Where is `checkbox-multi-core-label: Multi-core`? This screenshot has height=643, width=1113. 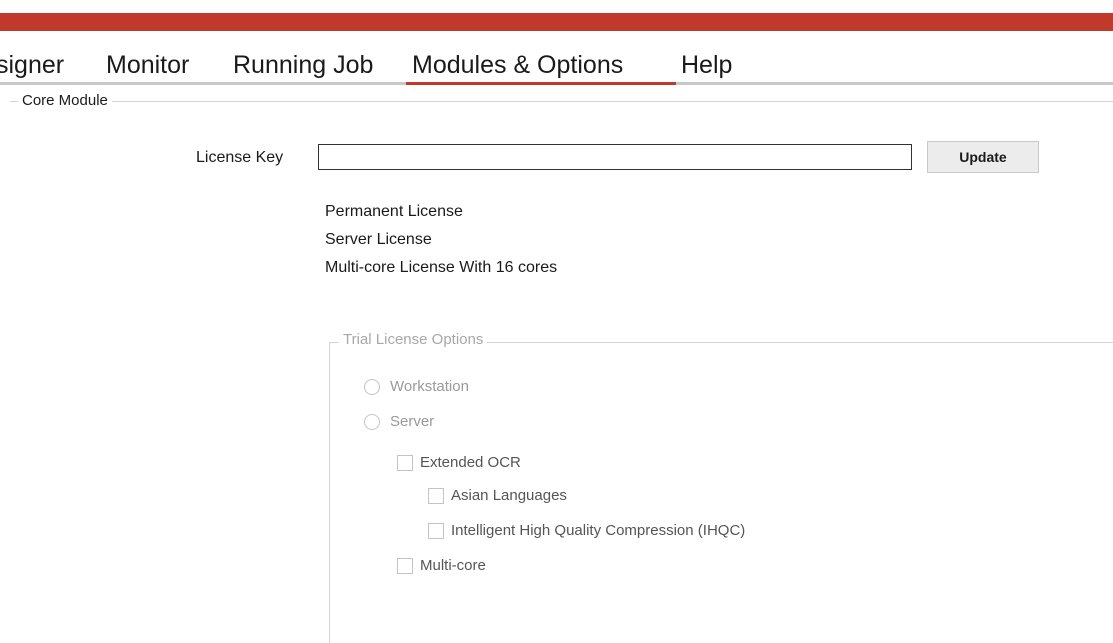
checkbox-multi-core-label: Multi-core is located at coordinates (453, 565).